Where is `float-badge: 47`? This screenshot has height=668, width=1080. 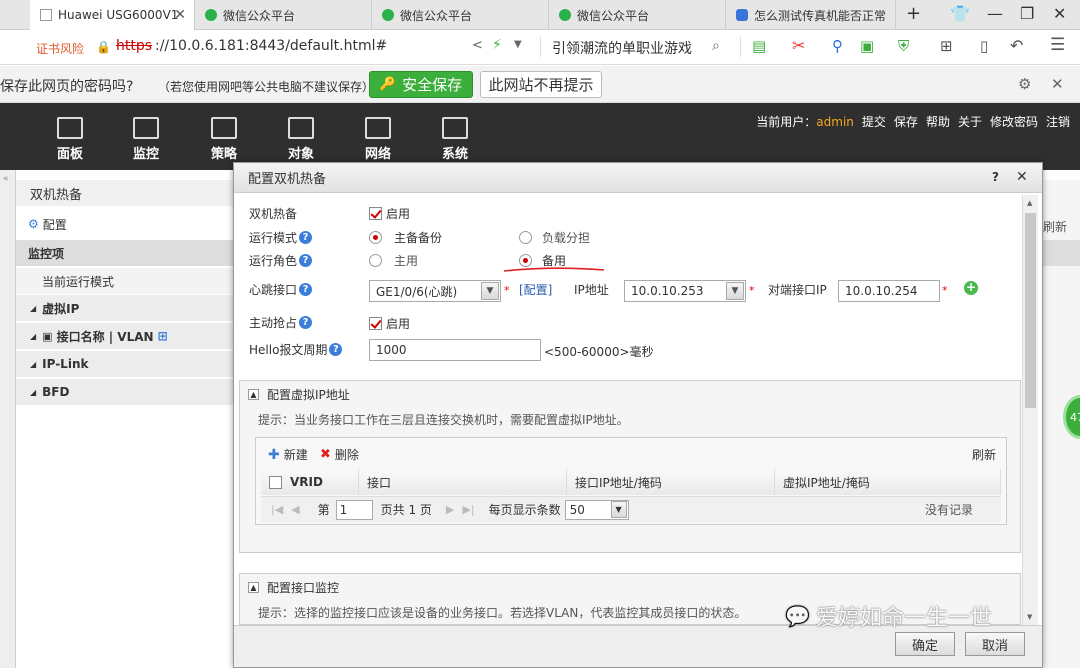
float-badge: 47 is located at coordinates (1071, 417).